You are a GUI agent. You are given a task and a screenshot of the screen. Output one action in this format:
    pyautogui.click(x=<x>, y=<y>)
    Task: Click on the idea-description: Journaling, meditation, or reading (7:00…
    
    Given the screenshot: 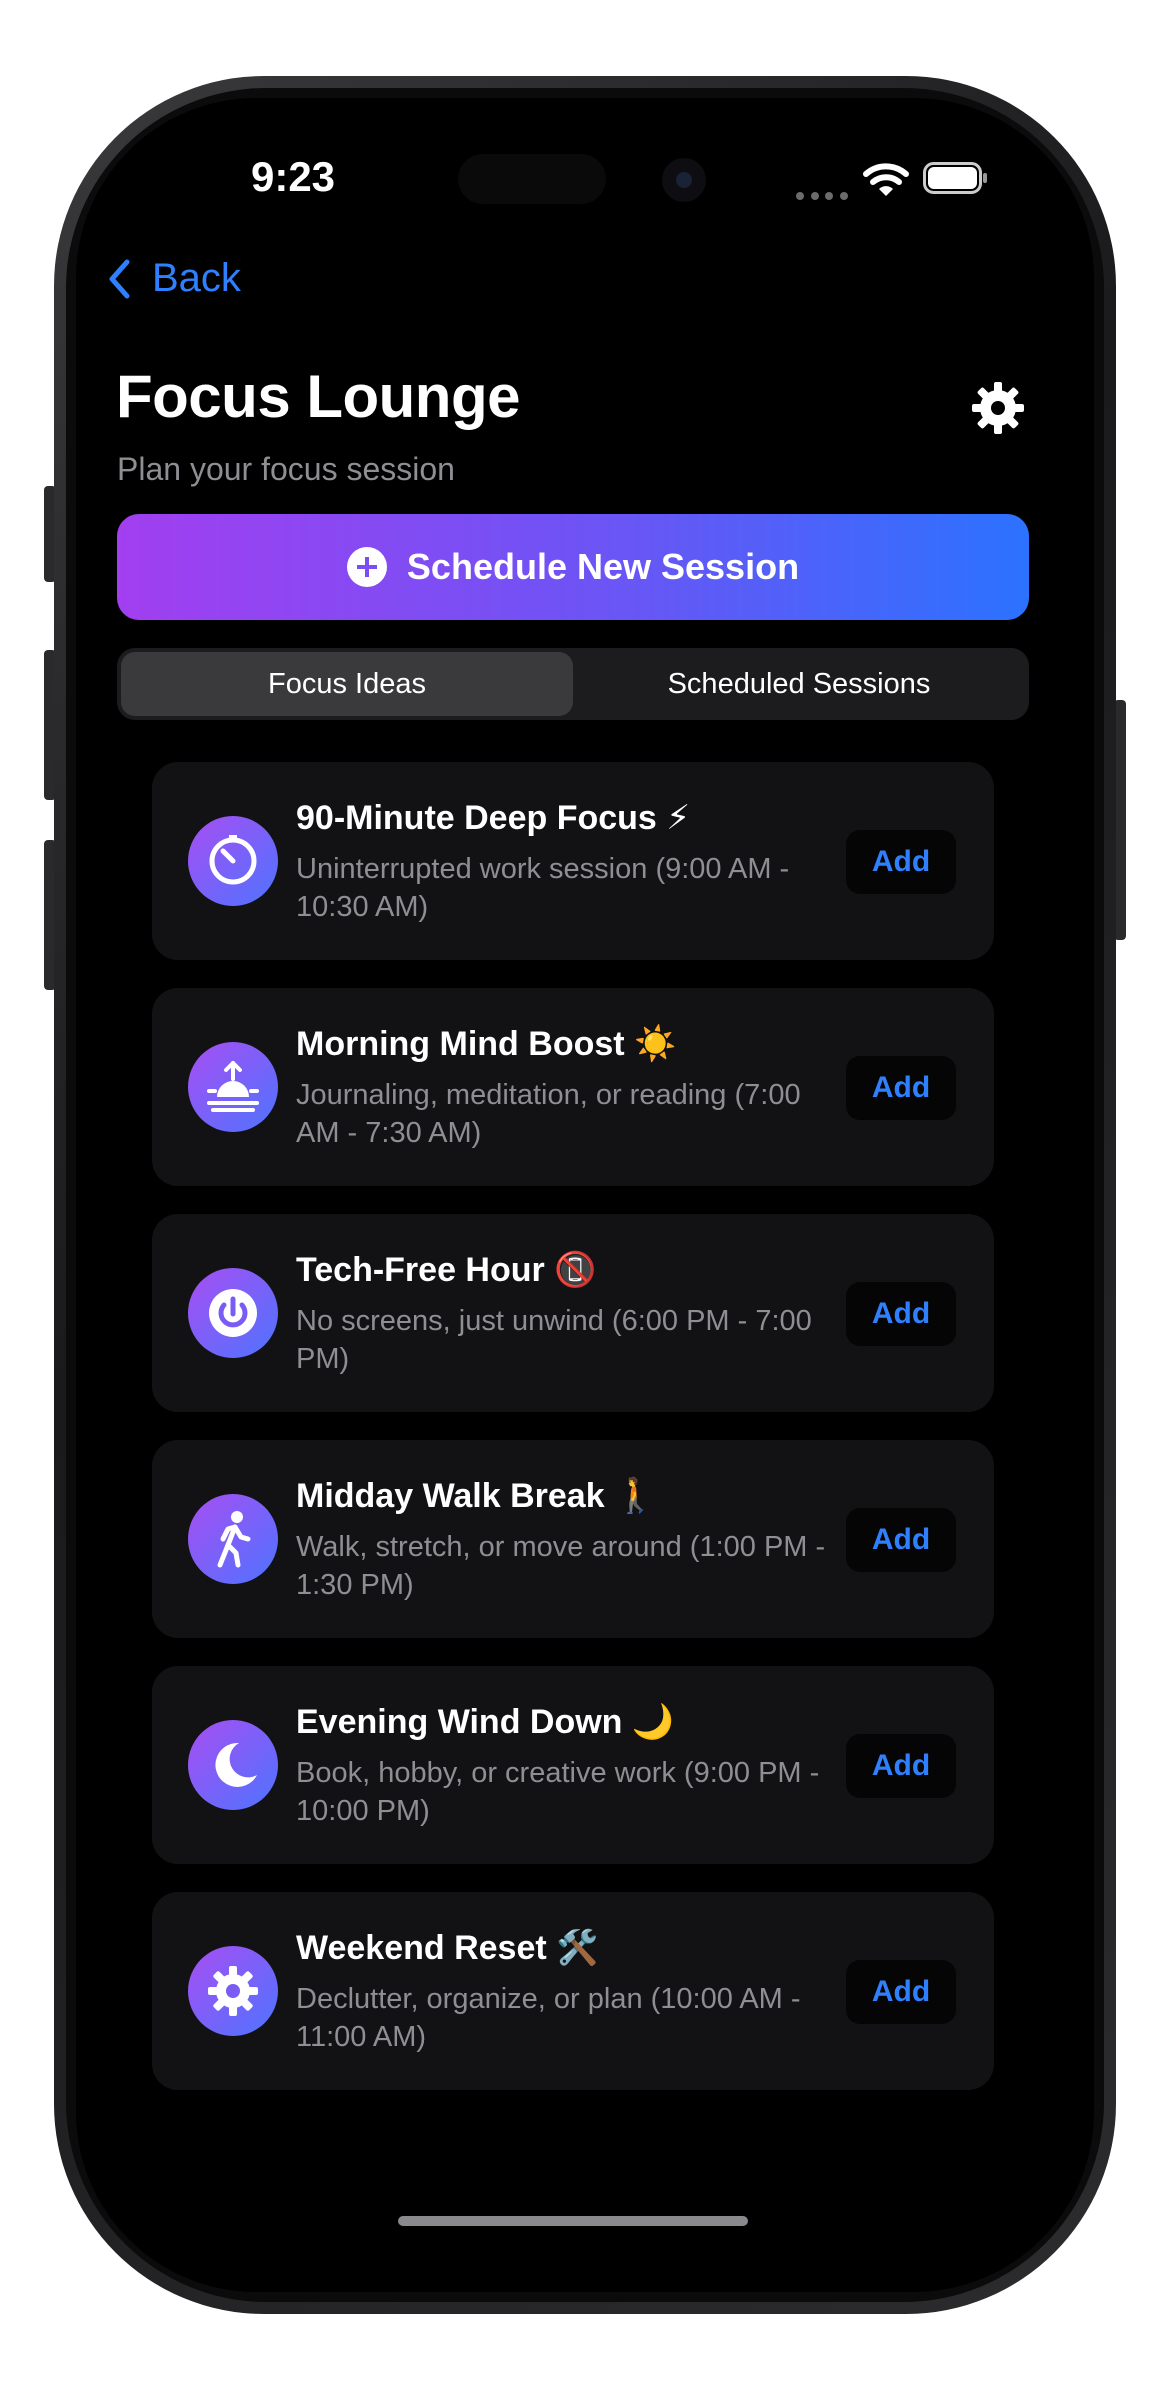 What is the action you would take?
    pyautogui.click(x=548, y=1114)
    